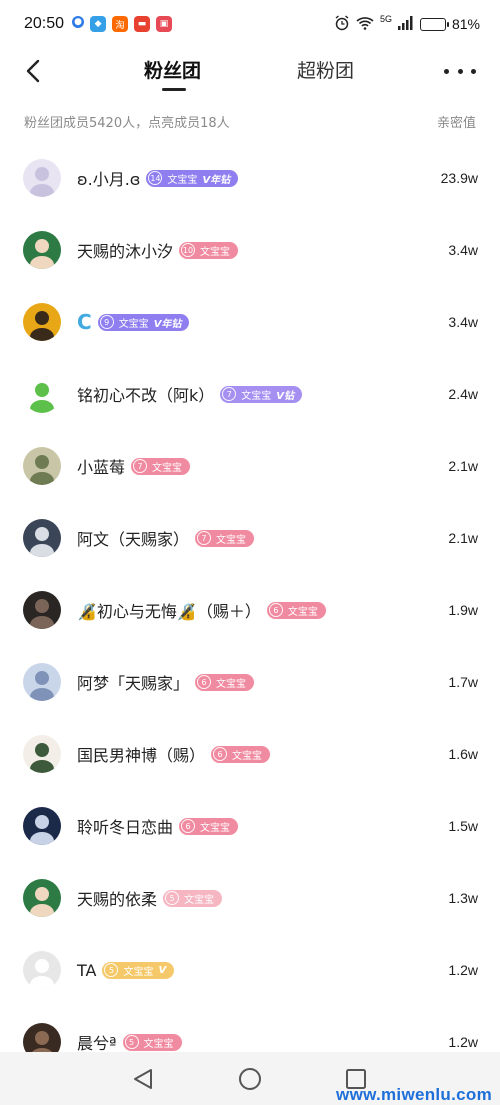 This screenshot has width=500, height=1105. What do you see at coordinates (463, 682) in the screenshot?
I see `intimacy-value: 1.7w` at bounding box center [463, 682].